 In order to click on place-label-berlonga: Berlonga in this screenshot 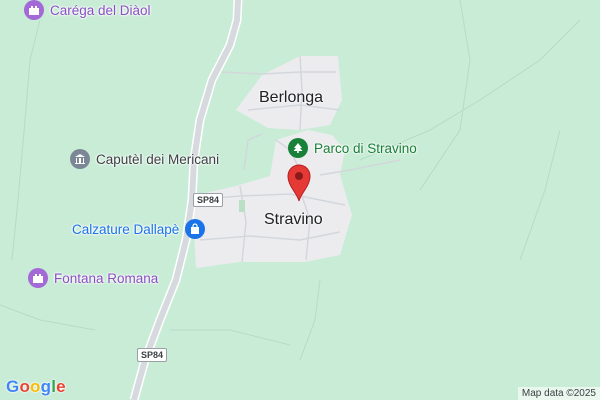, I will do `click(291, 97)`.